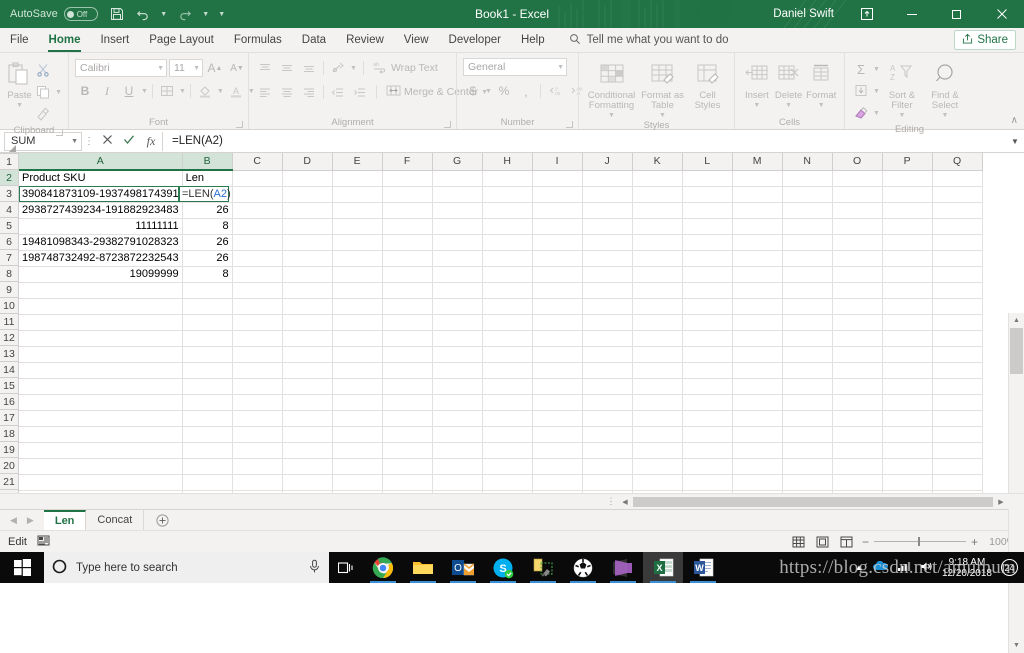  I want to click on cell-N20, so click(807, 482).